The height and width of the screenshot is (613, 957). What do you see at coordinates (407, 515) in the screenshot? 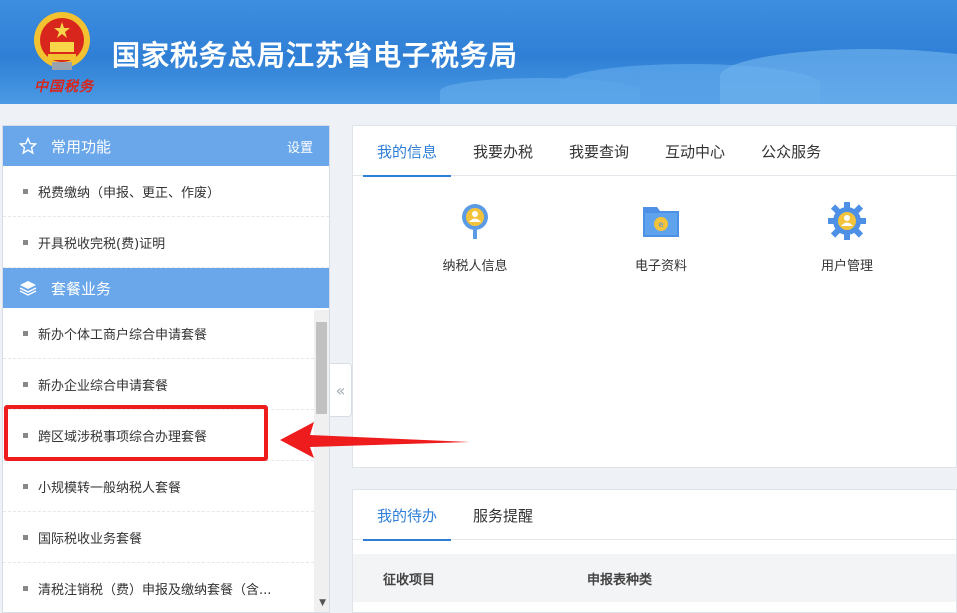
I see `tab-my-todo: 我的待办` at bounding box center [407, 515].